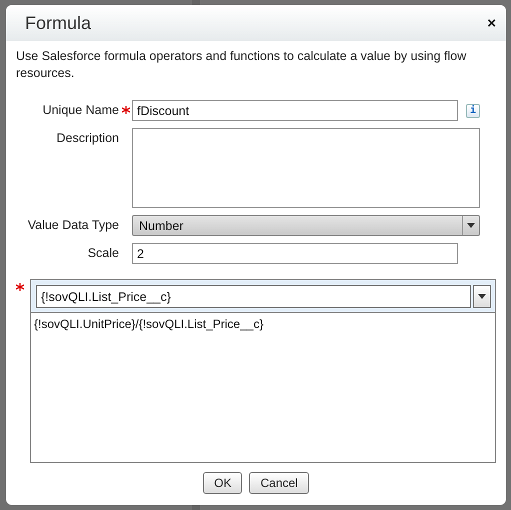 The image size is (511, 510). Describe the element at coordinates (279, 483) in the screenshot. I see `cancel-button: Cancel` at that location.